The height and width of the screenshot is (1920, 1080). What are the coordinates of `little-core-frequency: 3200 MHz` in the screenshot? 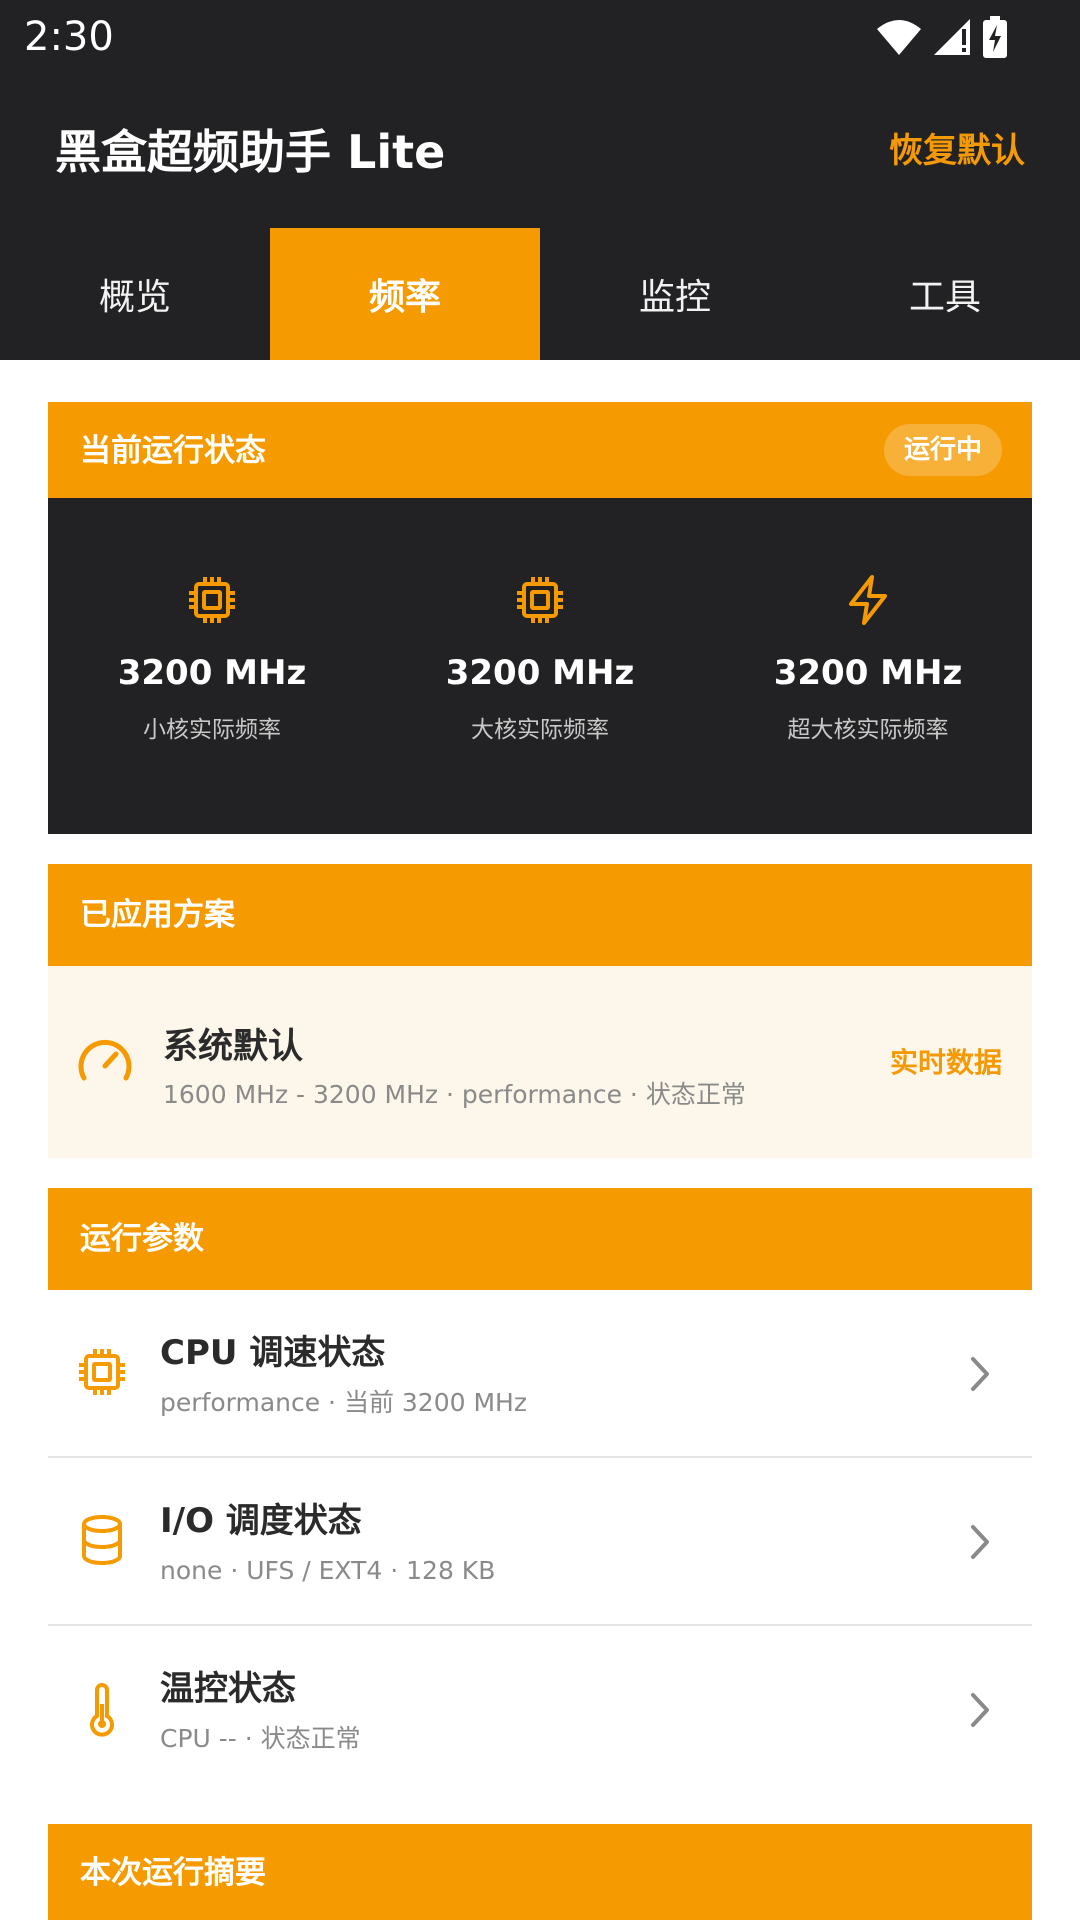 It's located at (212, 673).